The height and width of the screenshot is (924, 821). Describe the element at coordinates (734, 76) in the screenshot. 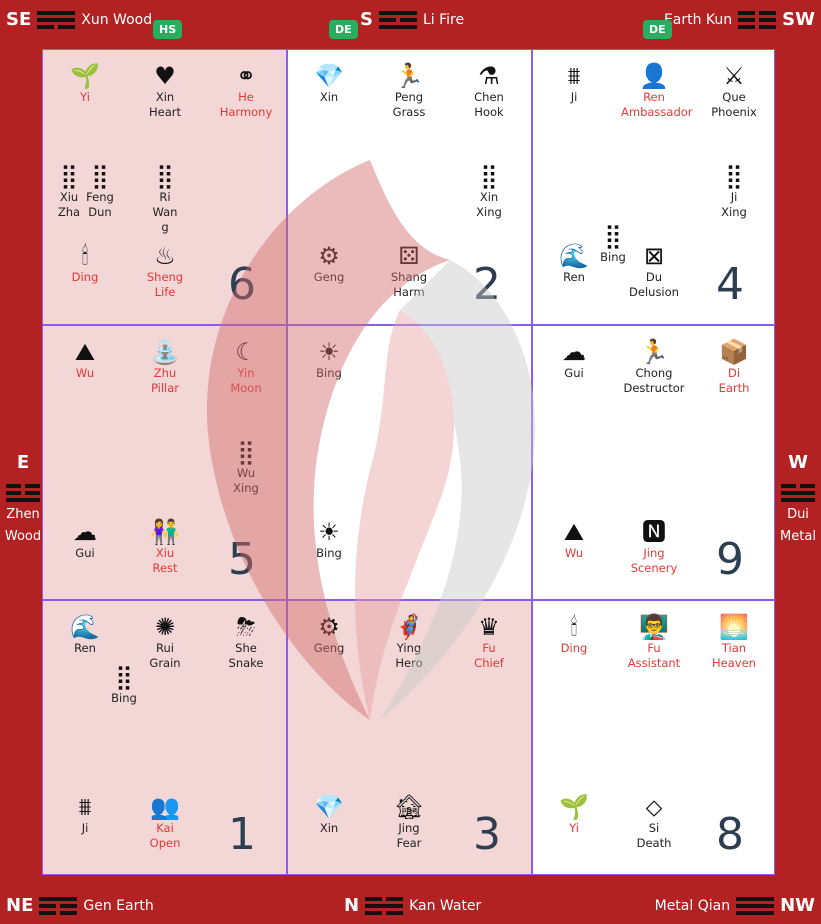

I see `crossed-tools-icon: ⚔` at that location.